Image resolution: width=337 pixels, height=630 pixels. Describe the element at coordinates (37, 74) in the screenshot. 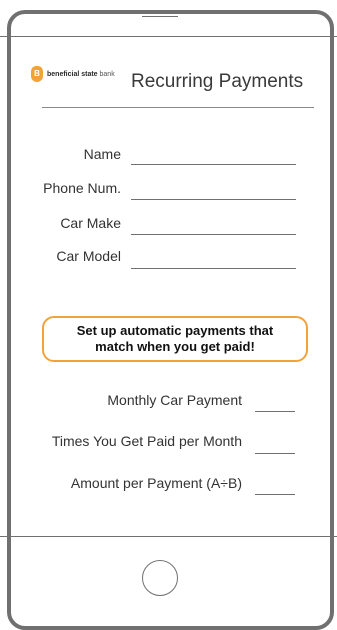

I see `acorn-logo-icon: B` at that location.